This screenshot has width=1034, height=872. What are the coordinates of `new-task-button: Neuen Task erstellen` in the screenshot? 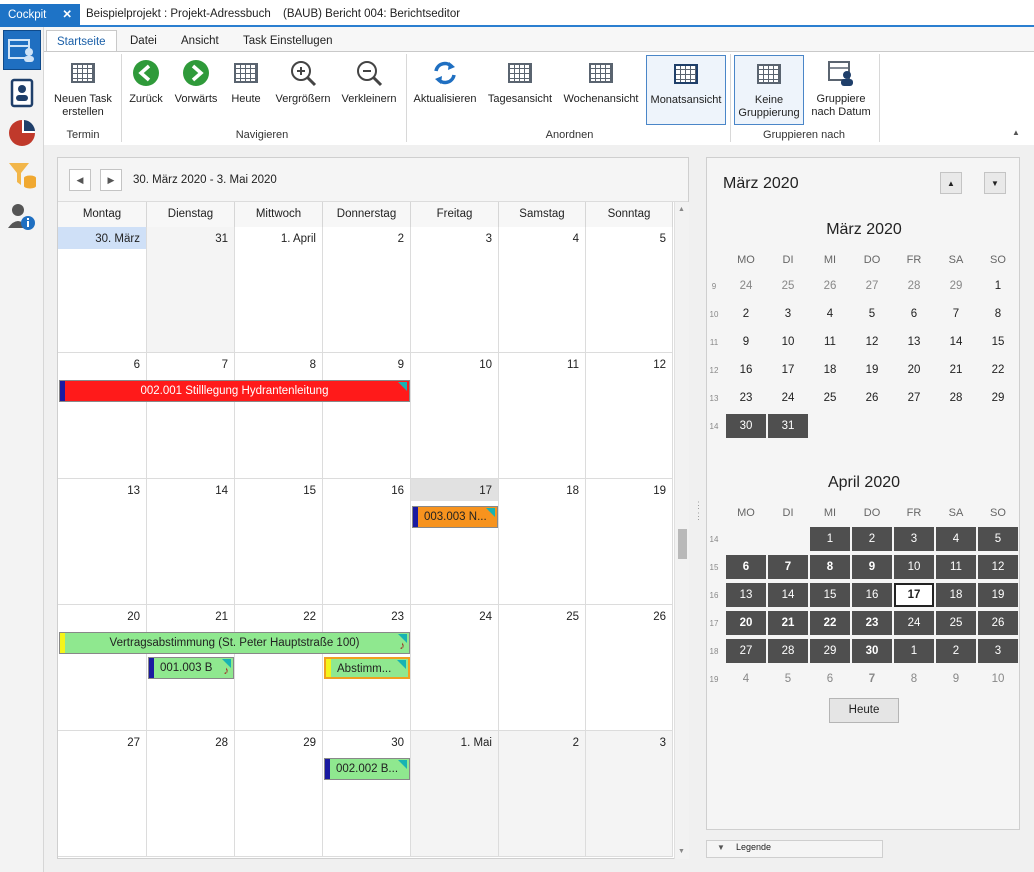 It's located at (83, 88).